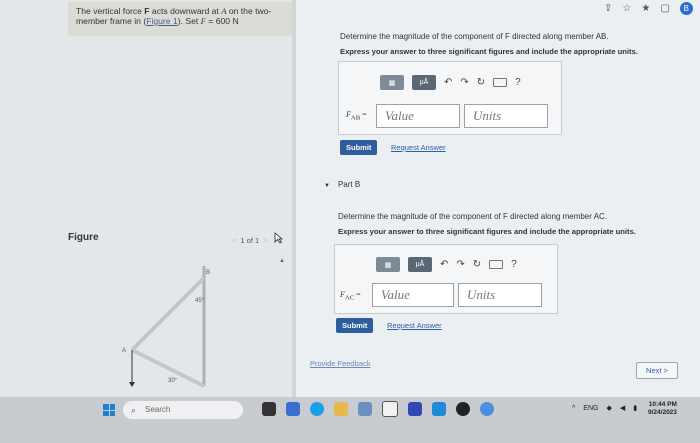 The image size is (700, 443). What do you see at coordinates (317, 409) in the screenshot?
I see `edge-browser-icon` at bounding box center [317, 409].